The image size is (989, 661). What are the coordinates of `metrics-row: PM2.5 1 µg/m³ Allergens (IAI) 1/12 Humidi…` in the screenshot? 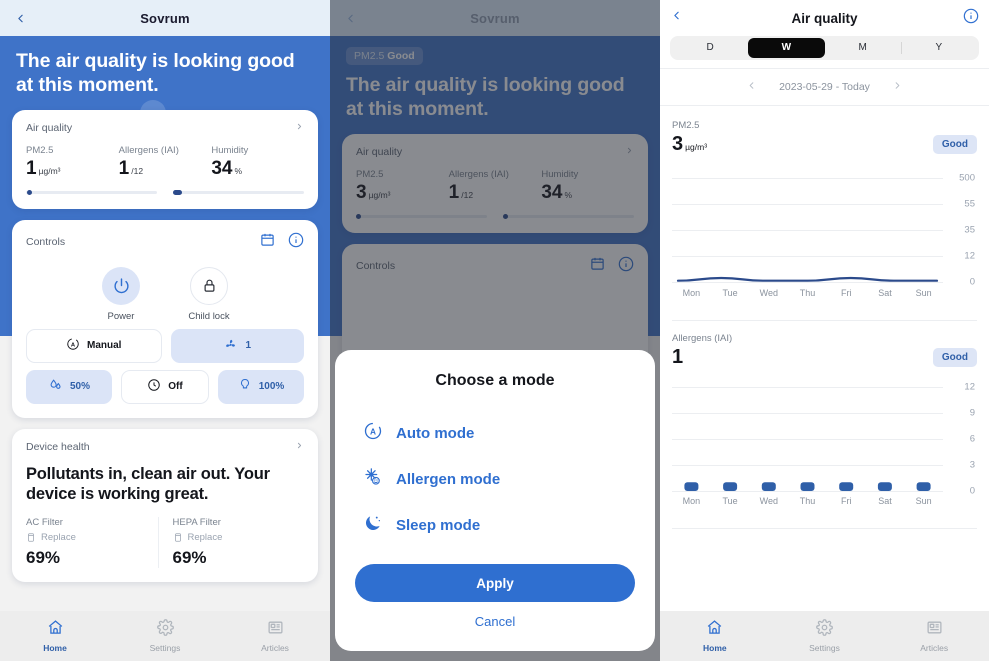 It's located at (165, 161).